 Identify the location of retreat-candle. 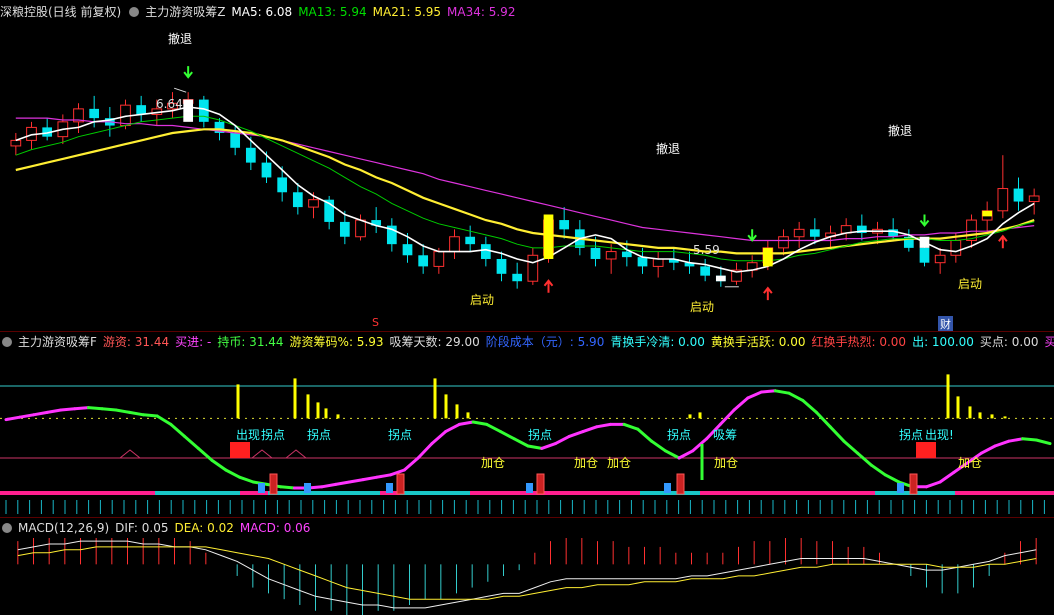
(924, 242).